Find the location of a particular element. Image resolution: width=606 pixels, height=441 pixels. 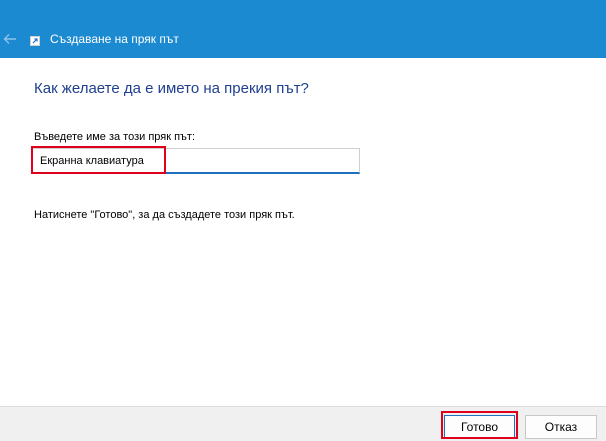

shortcut-name-label: Въведете име за този пряк път: is located at coordinates (115, 137).